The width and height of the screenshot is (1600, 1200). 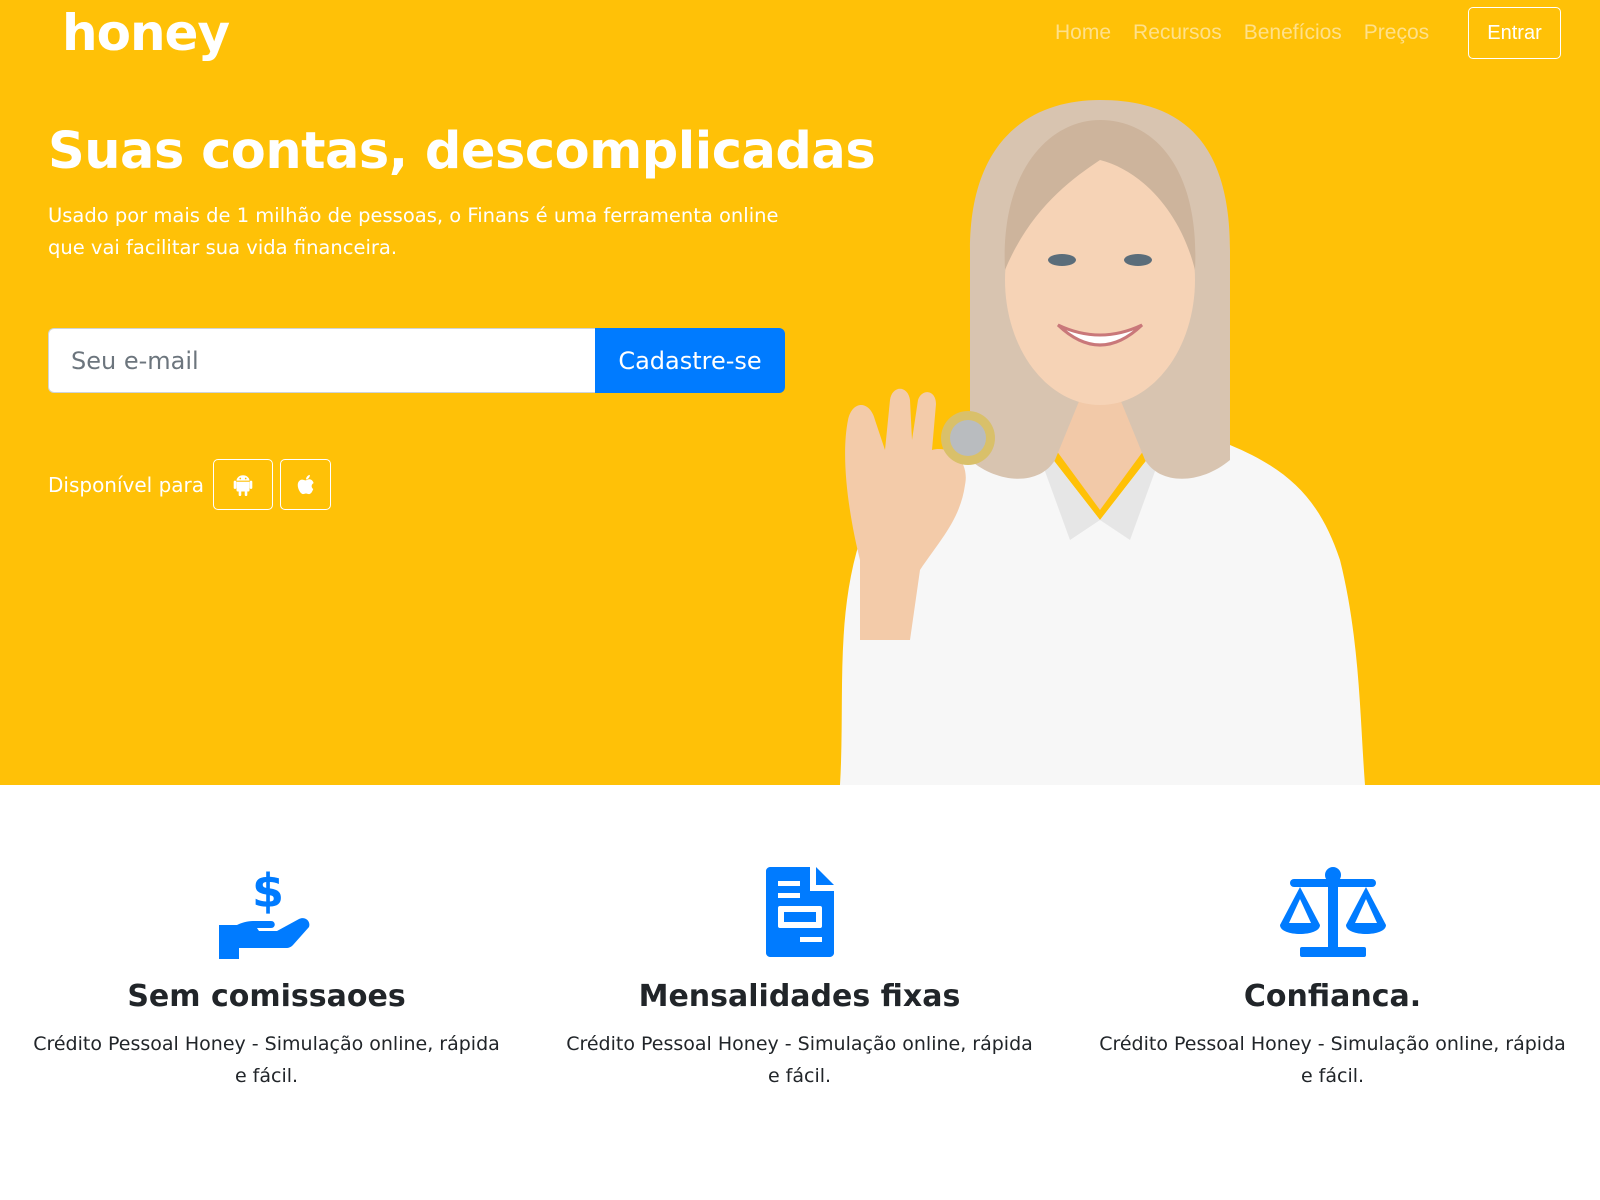 I want to click on apple-store-button, so click(x=306, y=484).